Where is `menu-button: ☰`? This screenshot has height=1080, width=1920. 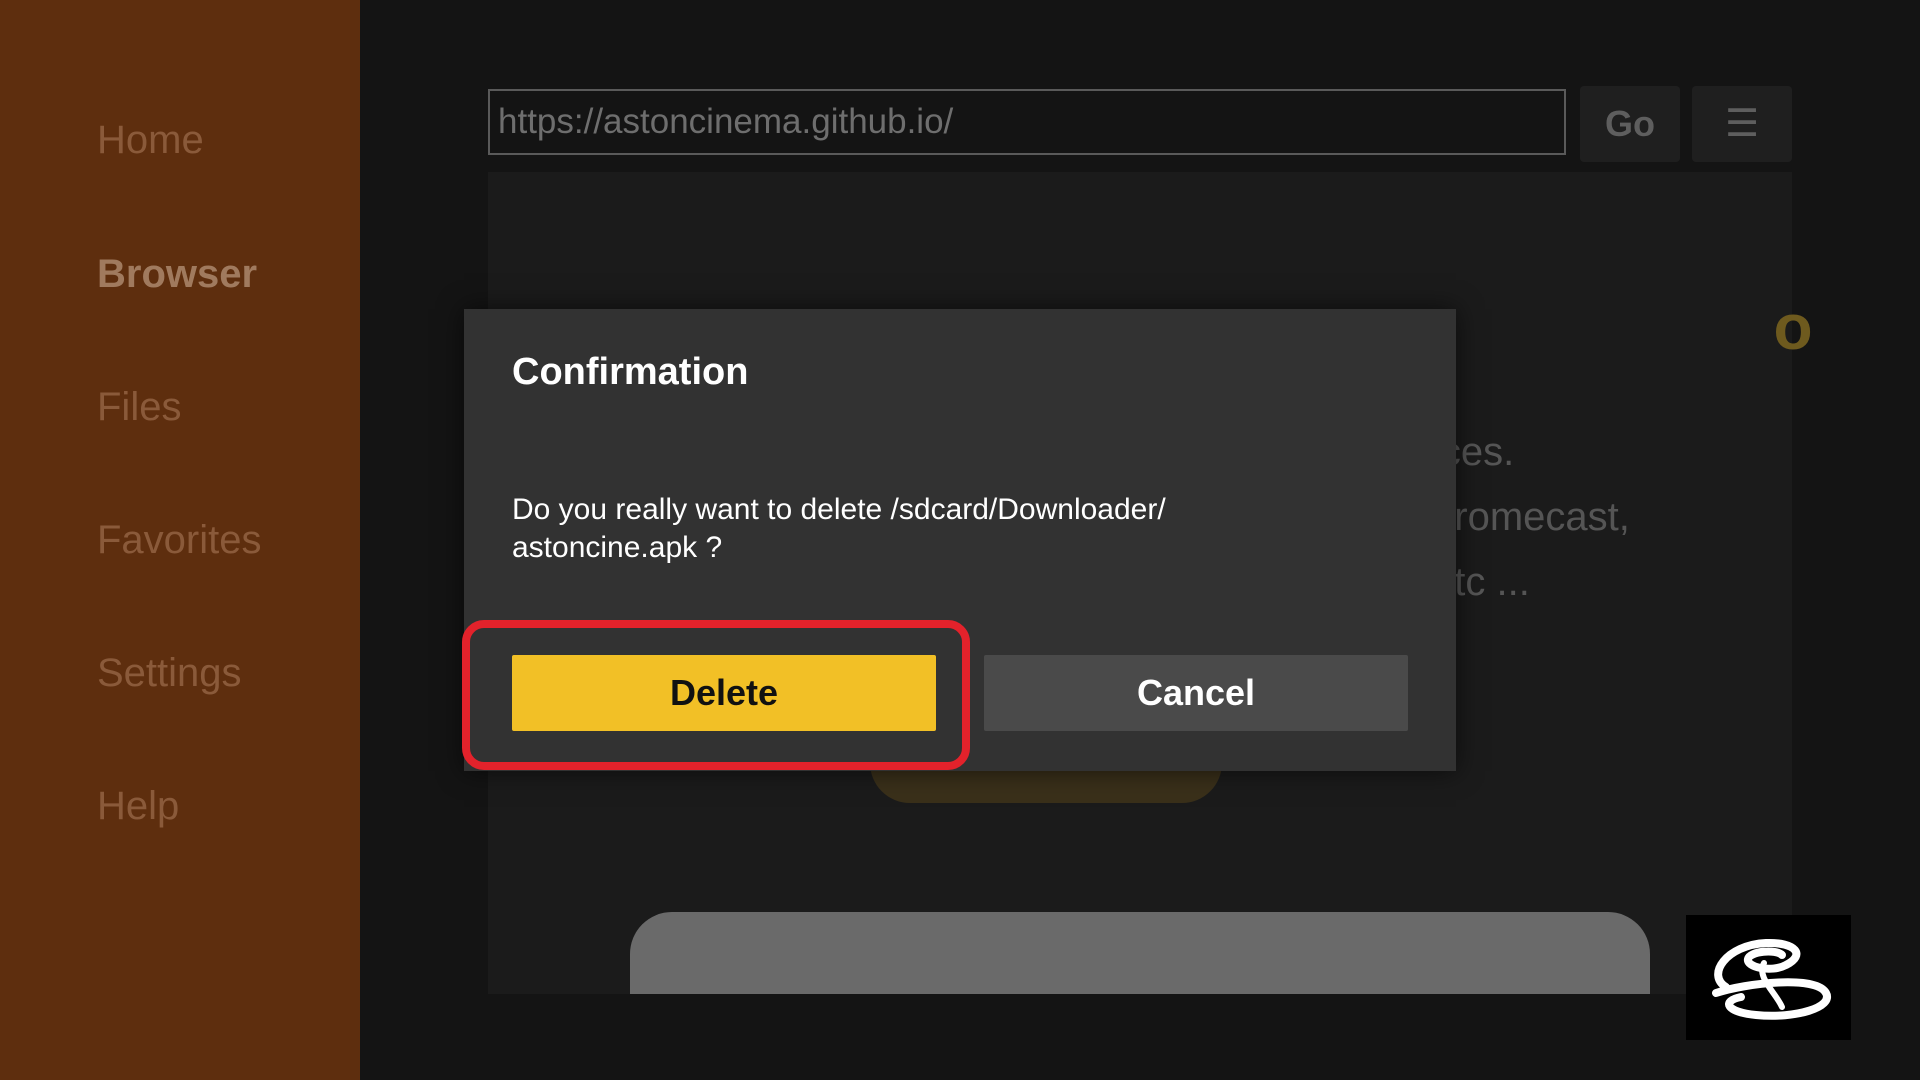 menu-button: ☰ is located at coordinates (1742, 124).